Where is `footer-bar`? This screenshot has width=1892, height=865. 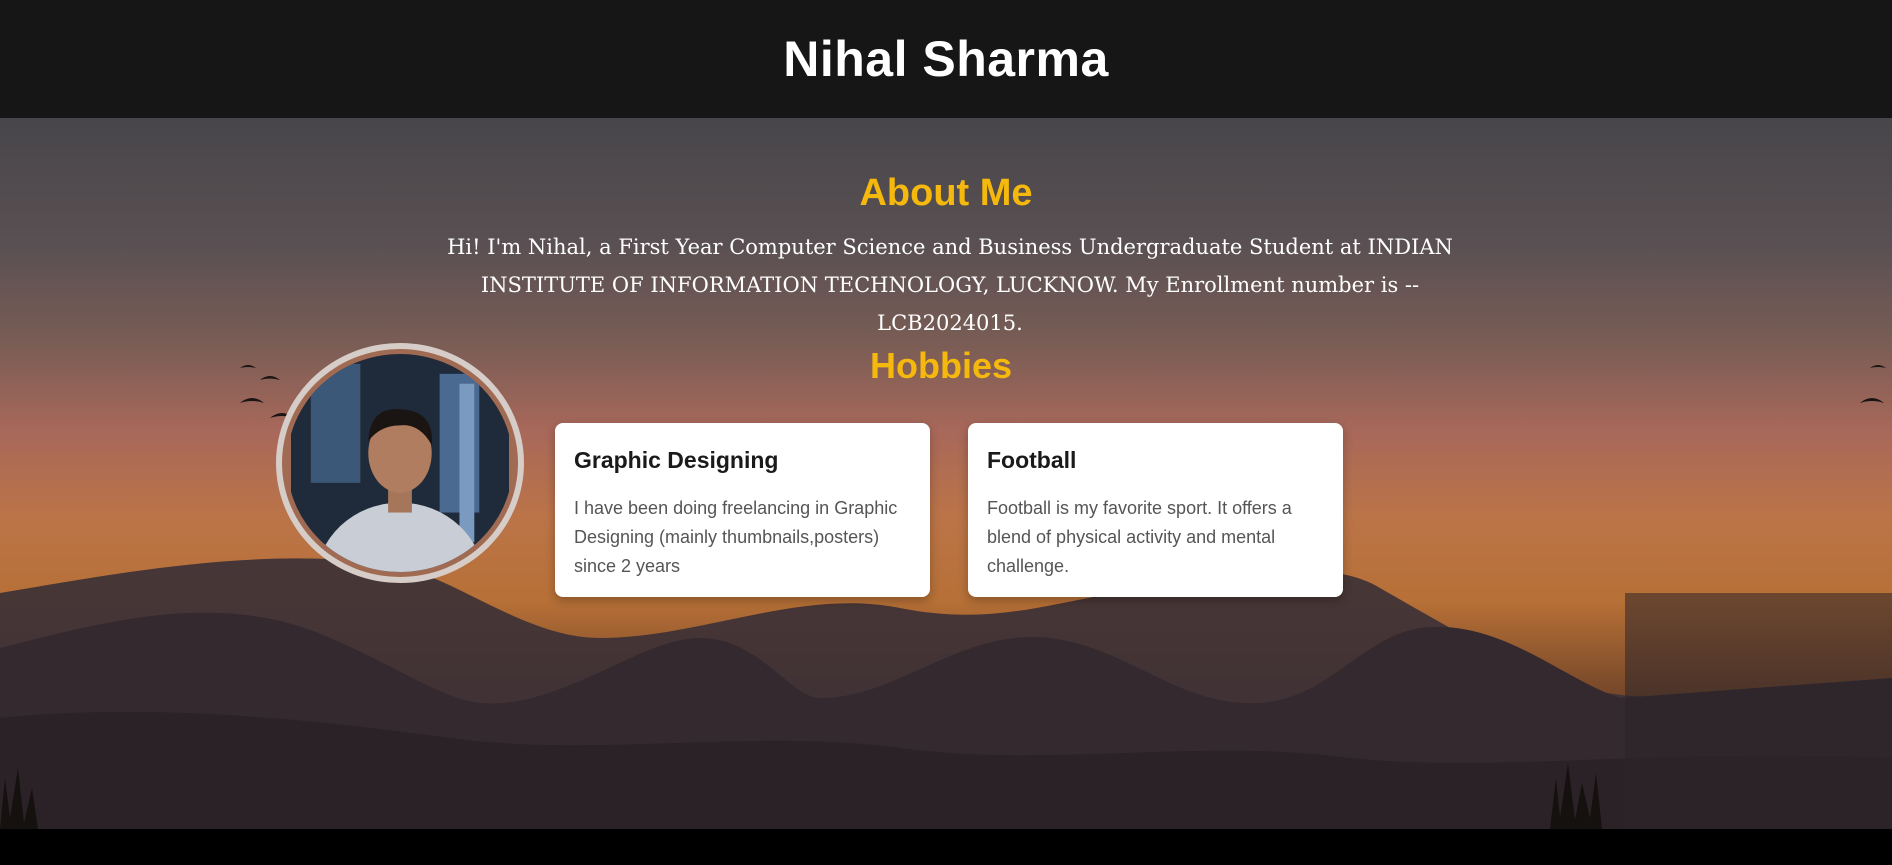
footer-bar is located at coordinates (946, 847).